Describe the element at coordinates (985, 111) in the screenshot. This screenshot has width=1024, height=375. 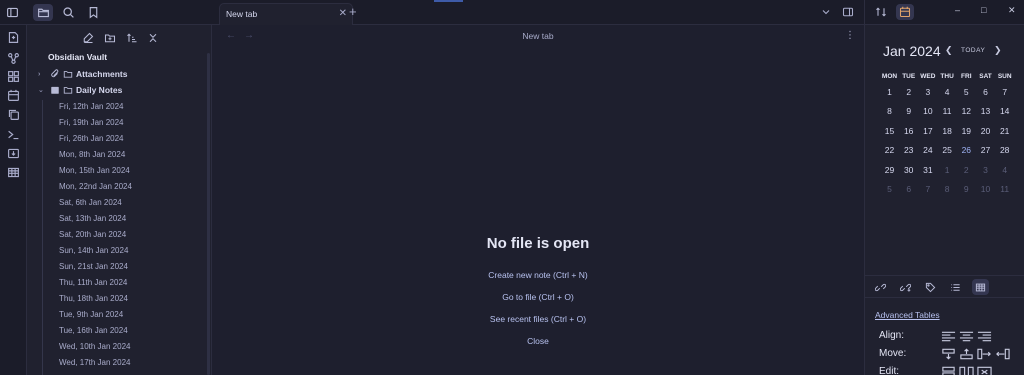
I see `calendar-day: 13` at that location.